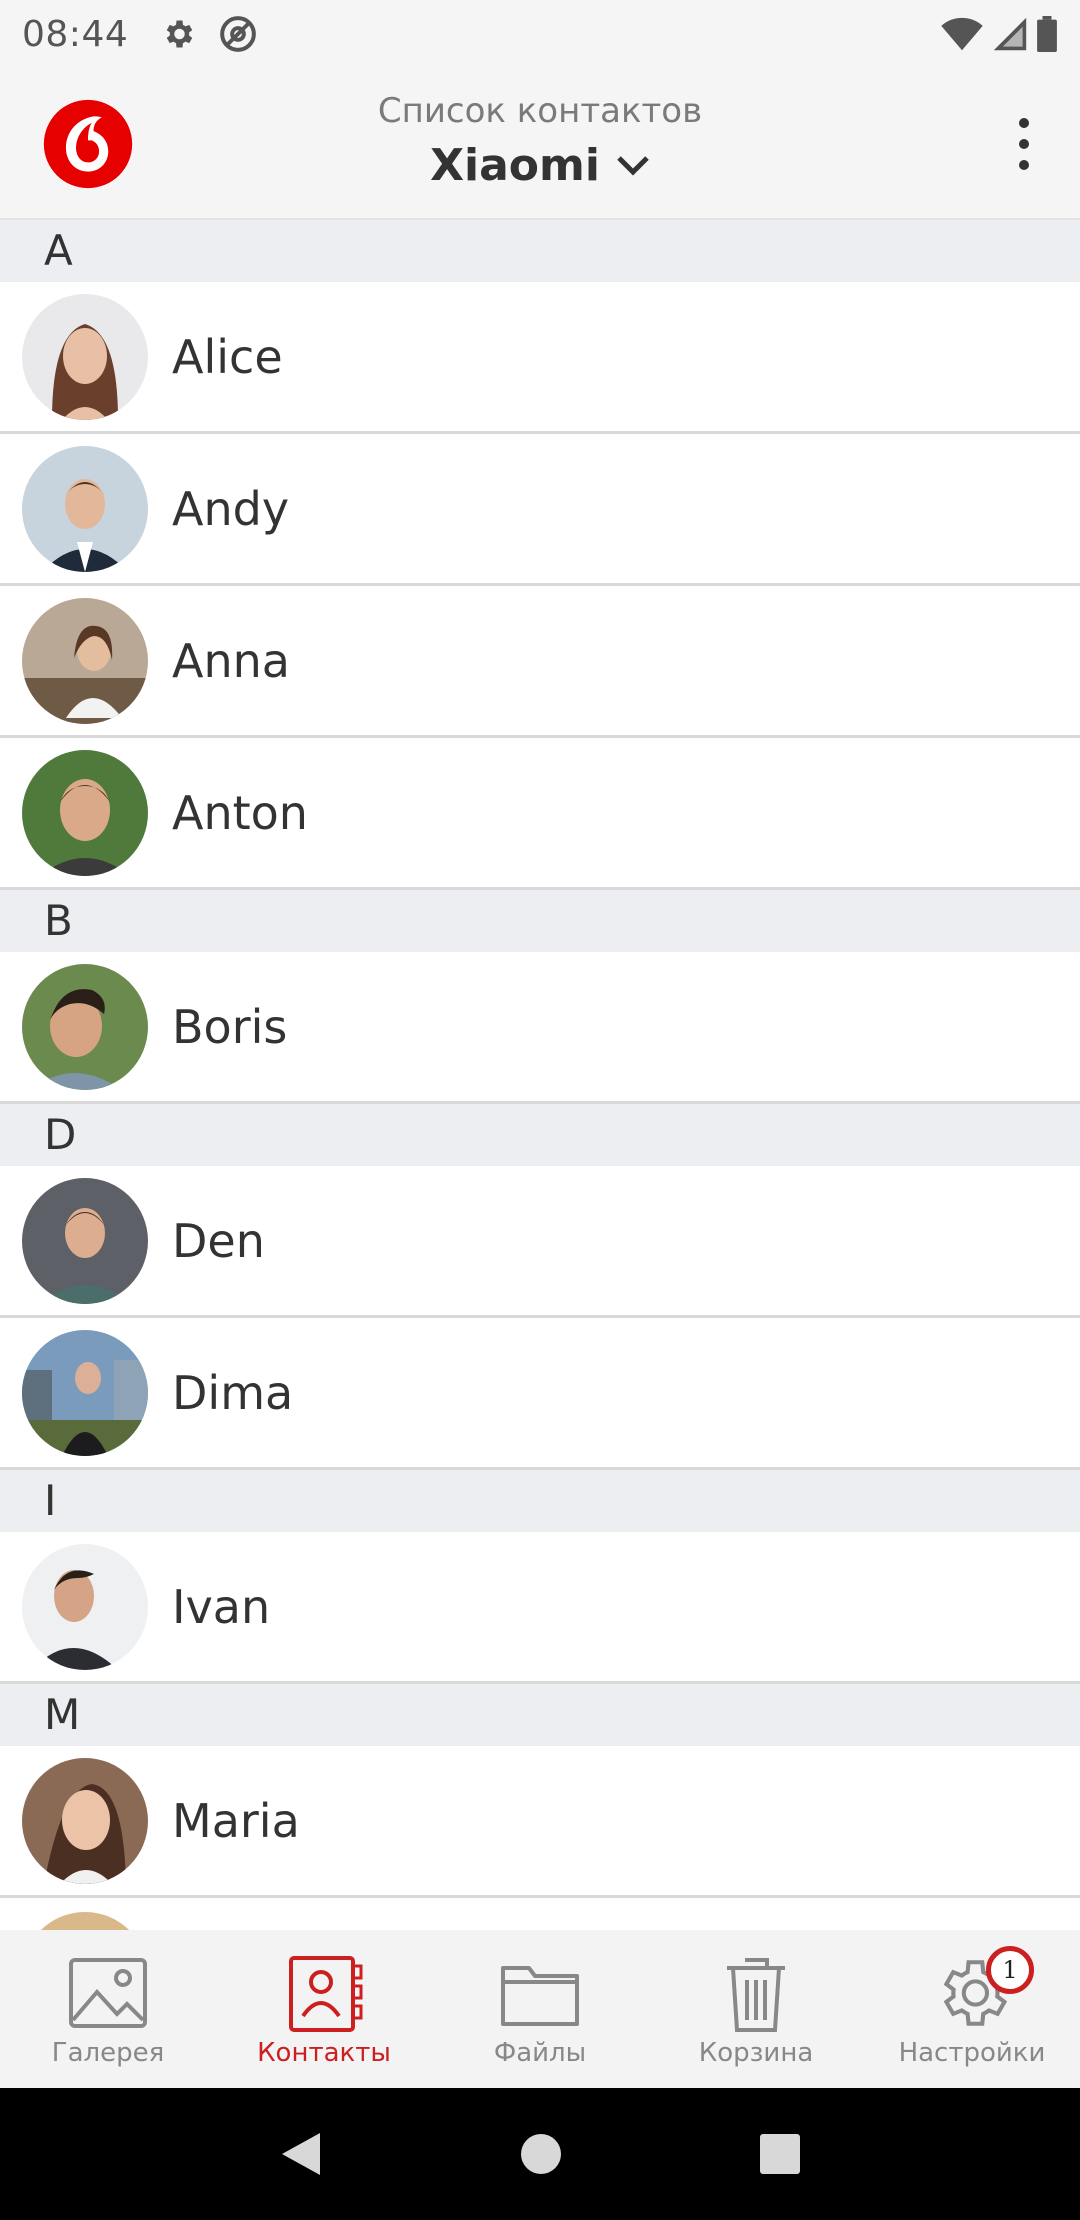 The image size is (1080, 2220). I want to click on contact-name: Dima, so click(233, 1392).